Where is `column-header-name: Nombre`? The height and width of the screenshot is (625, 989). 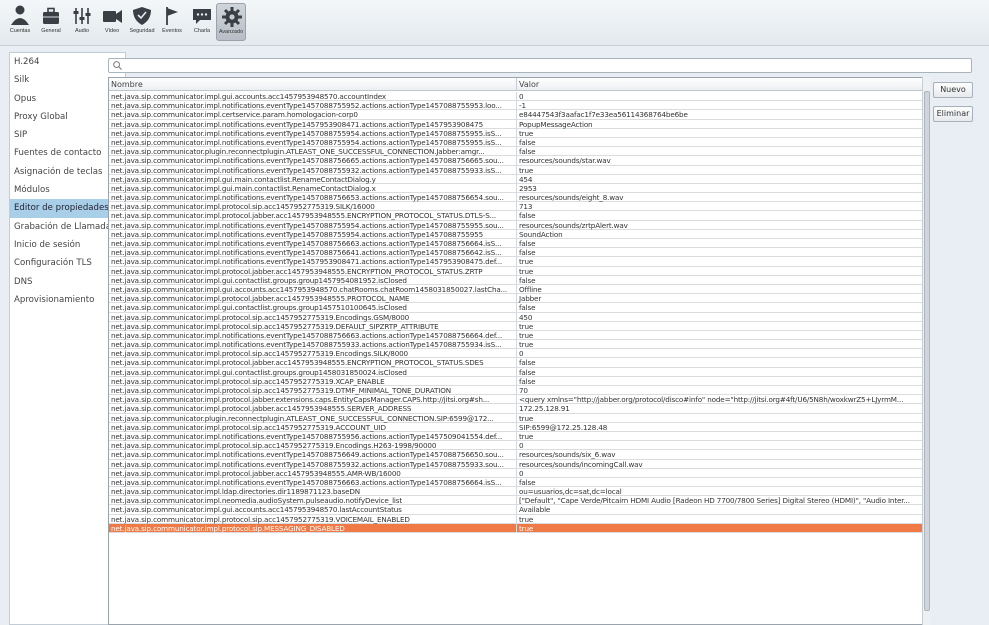 column-header-name: Nombre is located at coordinates (313, 84).